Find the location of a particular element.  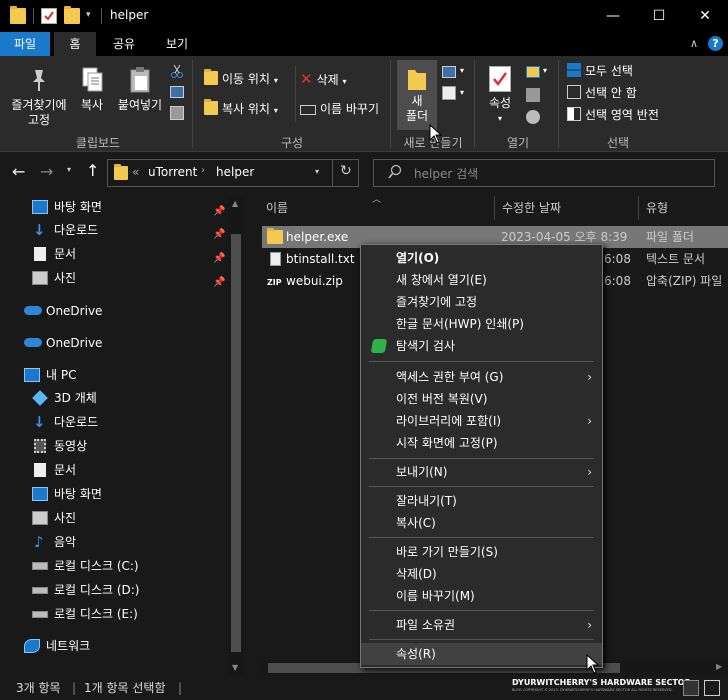

breadcrumb-utorrent: uTorrent is located at coordinates (172, 172).